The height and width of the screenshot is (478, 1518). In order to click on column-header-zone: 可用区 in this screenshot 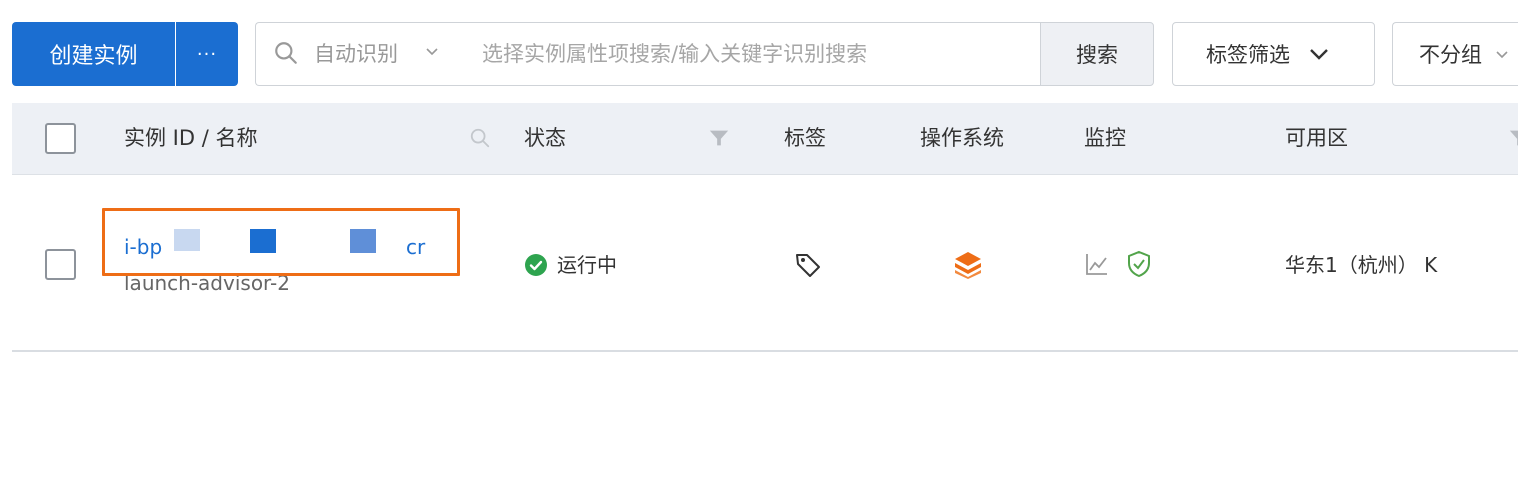, I will do `click(1316, 138)`.